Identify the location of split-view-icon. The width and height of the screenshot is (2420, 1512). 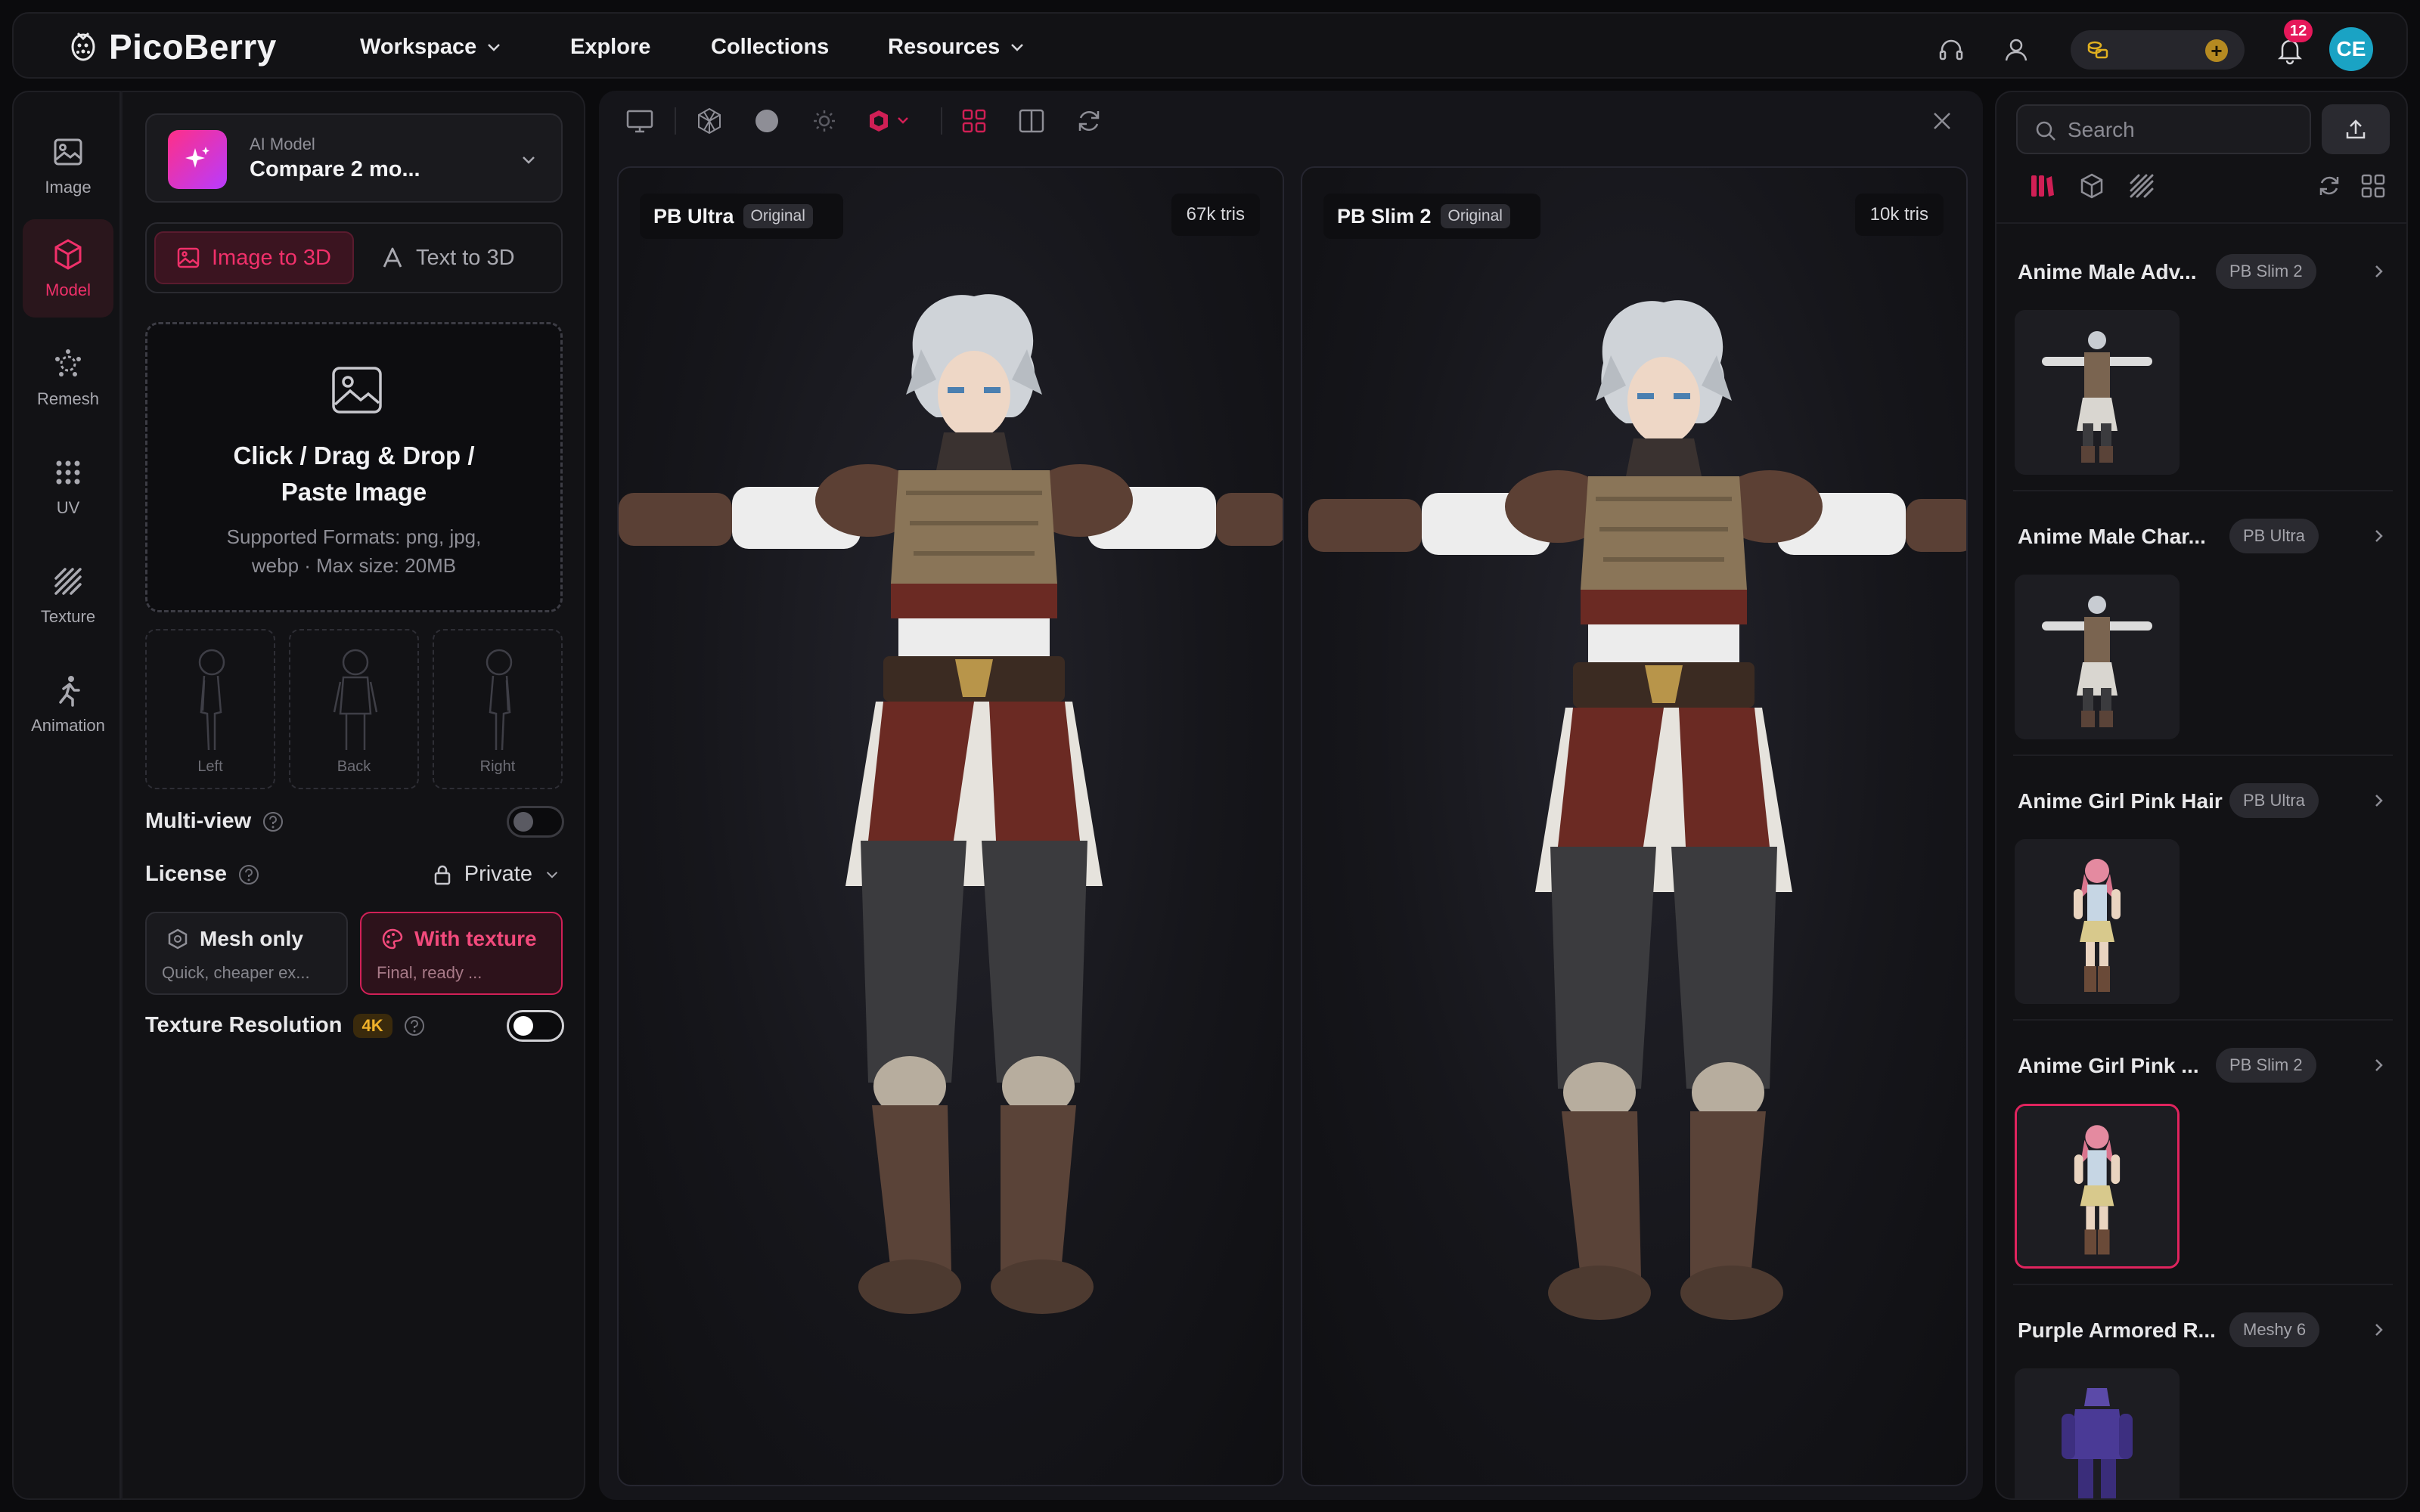
(1031, 121).